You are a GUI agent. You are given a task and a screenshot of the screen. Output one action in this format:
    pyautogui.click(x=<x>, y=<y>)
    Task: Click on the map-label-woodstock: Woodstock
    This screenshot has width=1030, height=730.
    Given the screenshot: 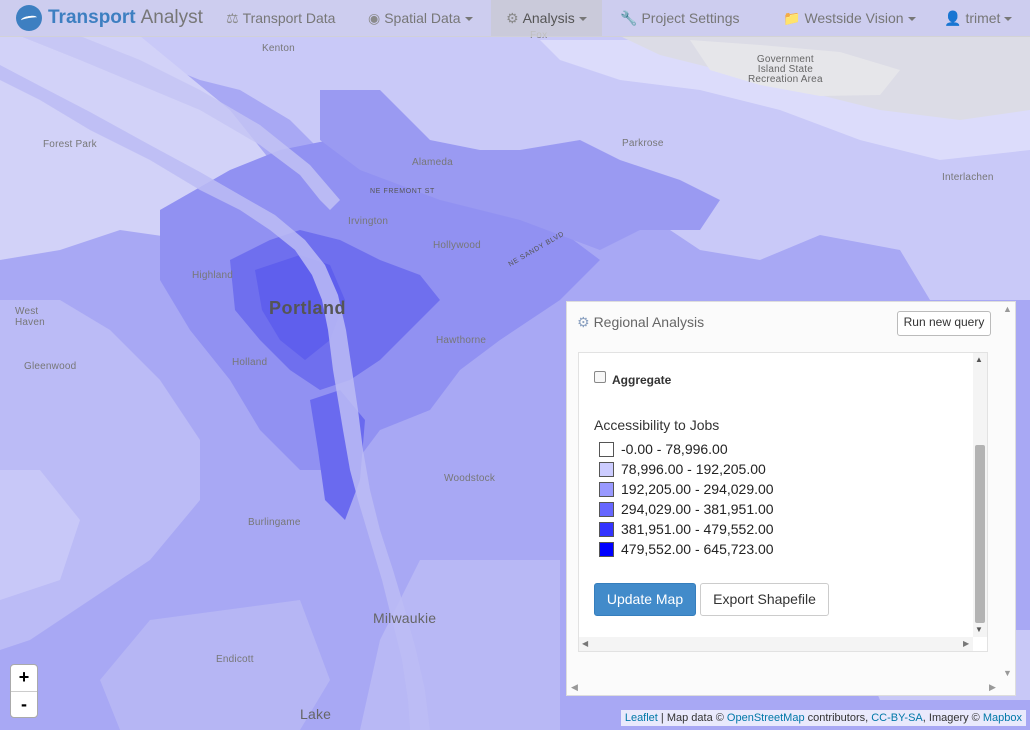 What is the action you would take?
    pyautogui.click(x=470, y=478)
    